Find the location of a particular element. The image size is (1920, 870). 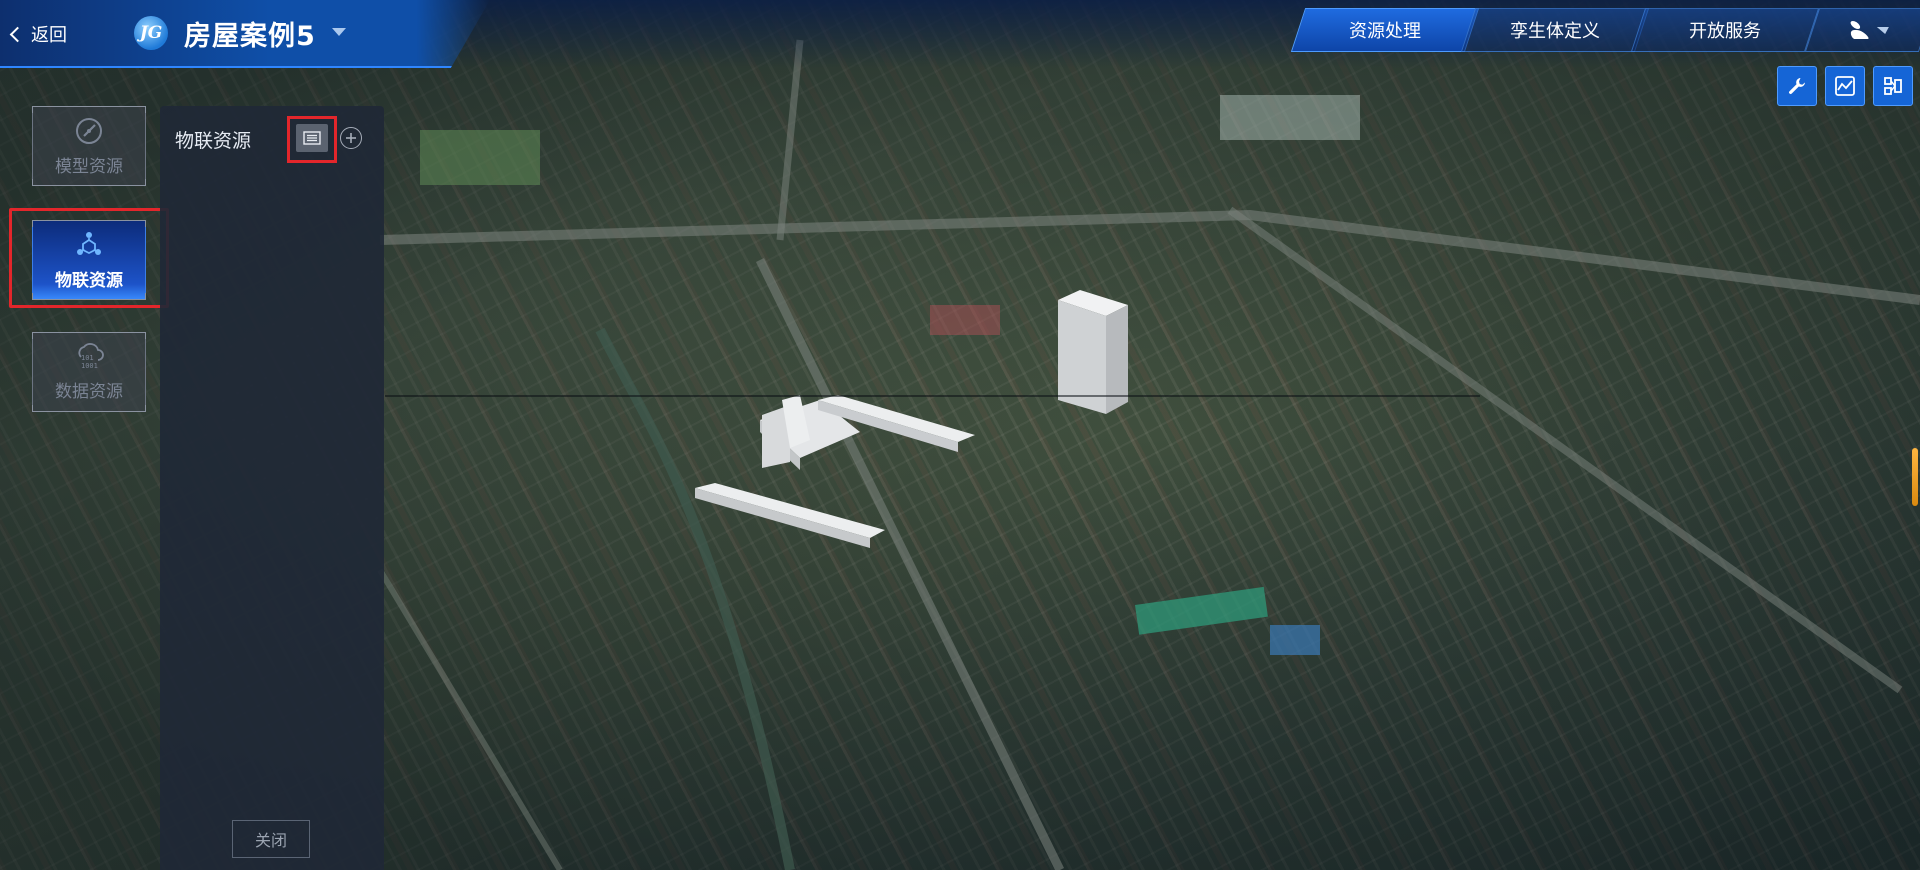

chart-button is located at coordinates (1845, 86).